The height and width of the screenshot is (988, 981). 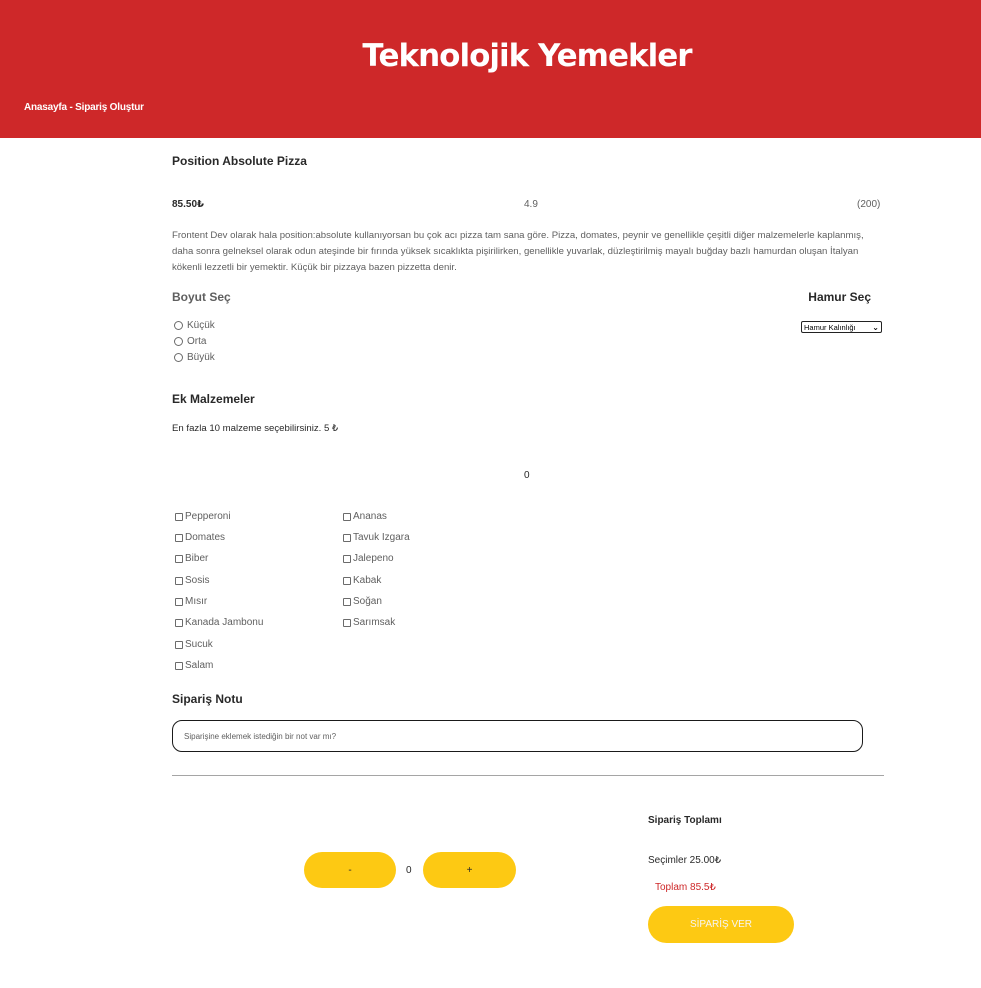 I want to click on topping-label: Domates, so click(x=205, y=537).